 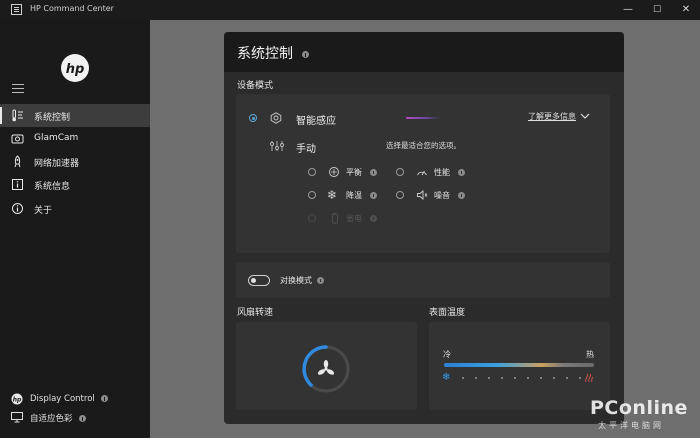 I want to click on balanced-label: 平衡, so click(x=354, y=172).